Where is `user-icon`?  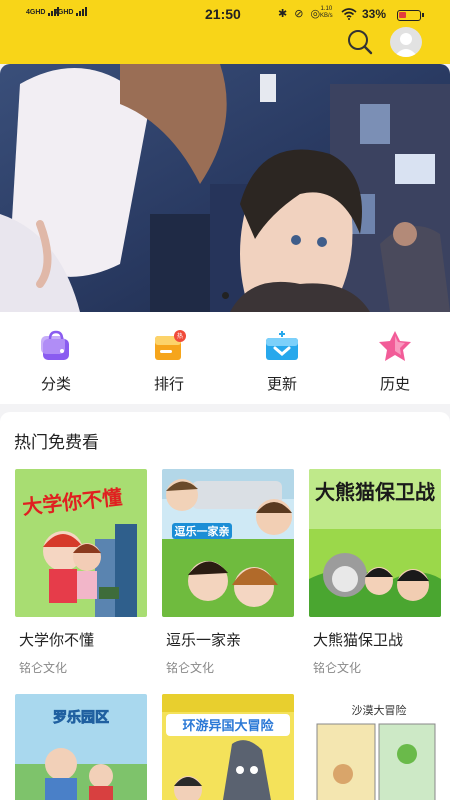
user-icon is located at coordinates (406, 45).